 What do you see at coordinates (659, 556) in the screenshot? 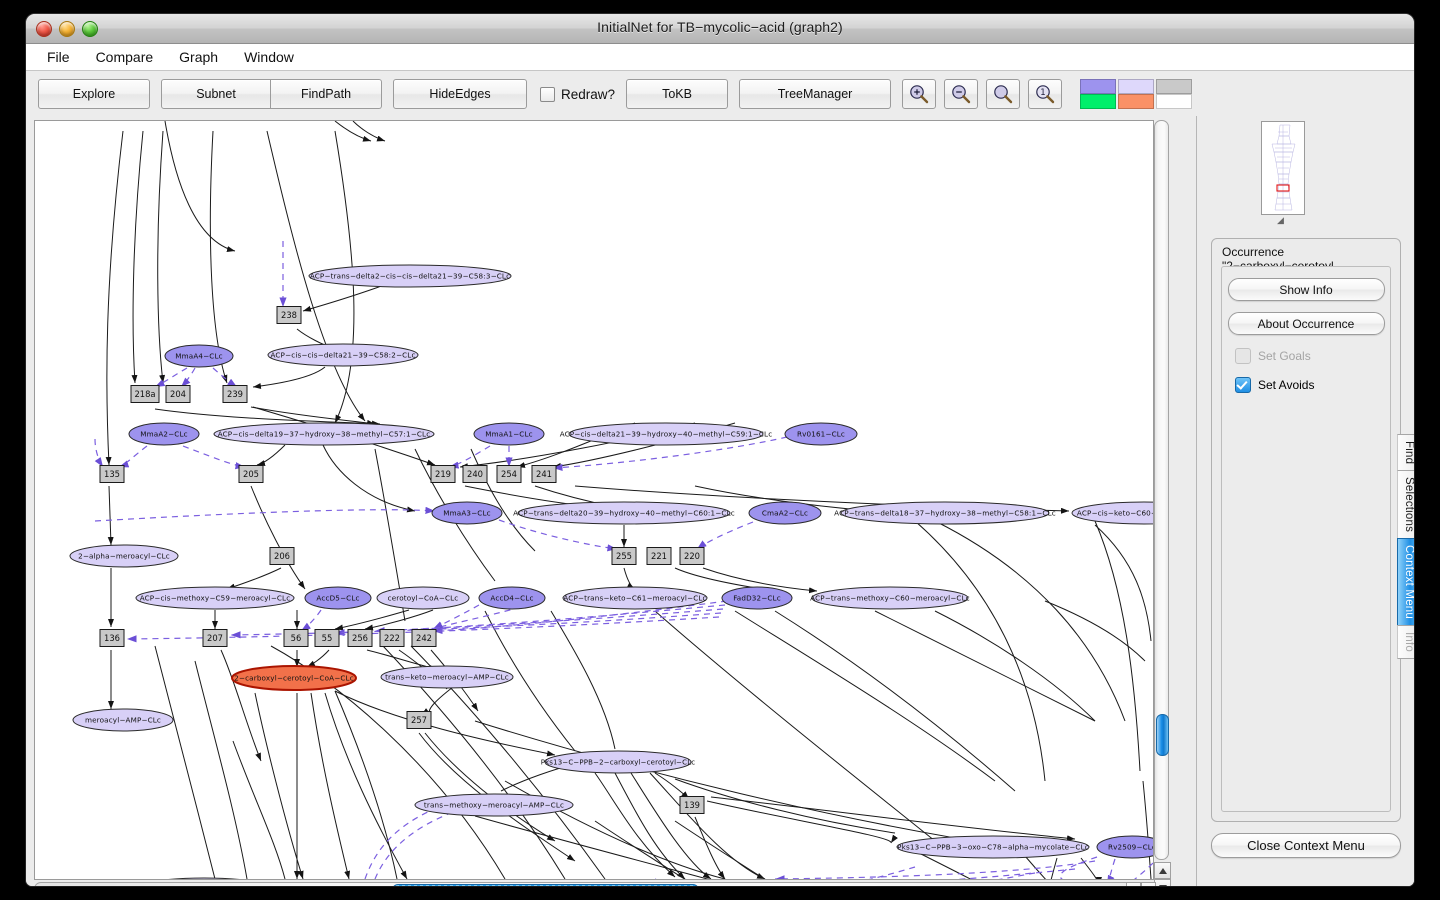
I see `reaction-box: 221` at bounding box center [659, 556].